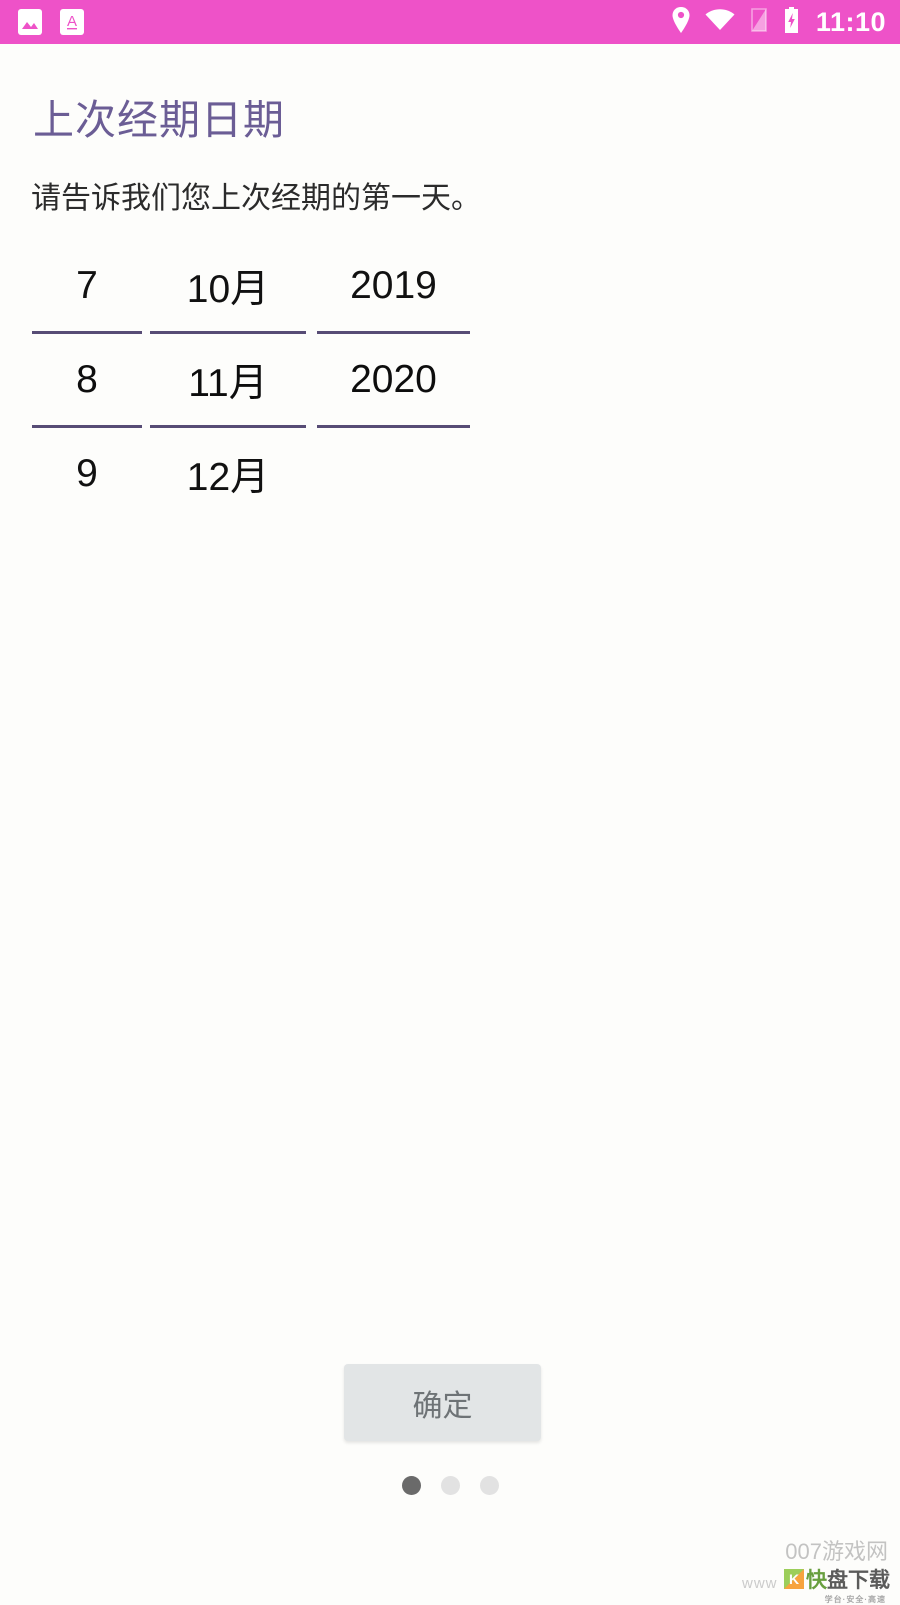 The height and width of the screenshot is (1605, 900). I want to click on month-next-value: 12月, so click(228, 473).